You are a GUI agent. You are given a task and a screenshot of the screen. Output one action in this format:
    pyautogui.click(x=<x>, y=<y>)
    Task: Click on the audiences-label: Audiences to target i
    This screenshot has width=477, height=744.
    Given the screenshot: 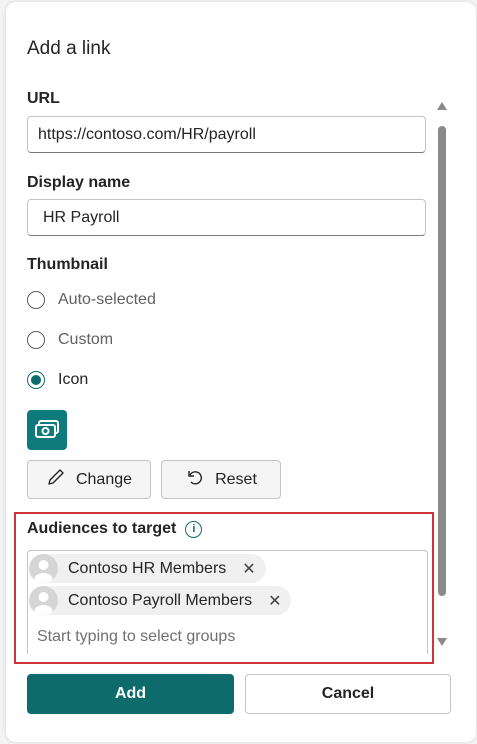 What is the action you would take?
    pyautogui.click(x=115, y=529)
    